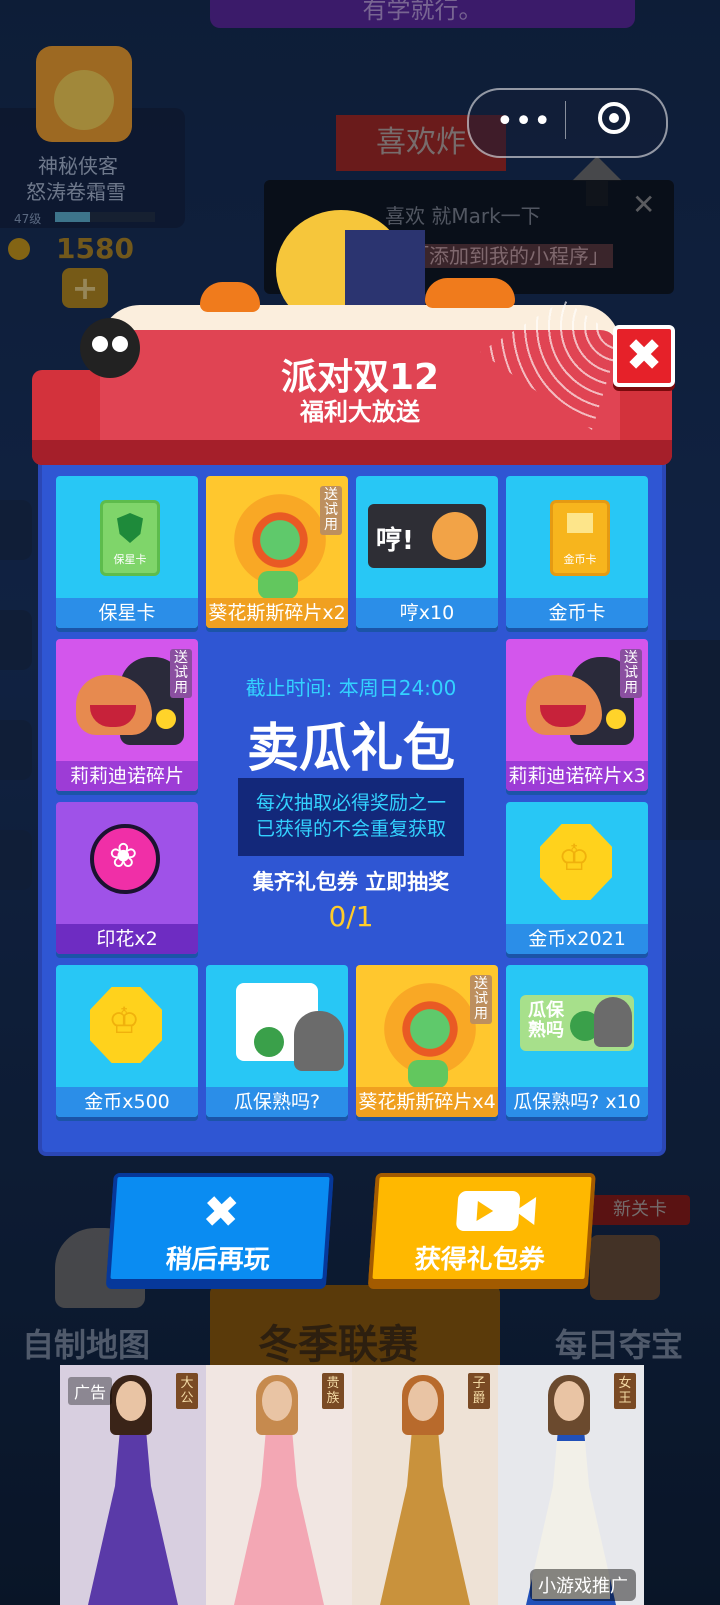 Image resolution: width=720 pixels, height=1605 pixels. I want to click on ad-rank-tag: 女王, so click(625, 1391).